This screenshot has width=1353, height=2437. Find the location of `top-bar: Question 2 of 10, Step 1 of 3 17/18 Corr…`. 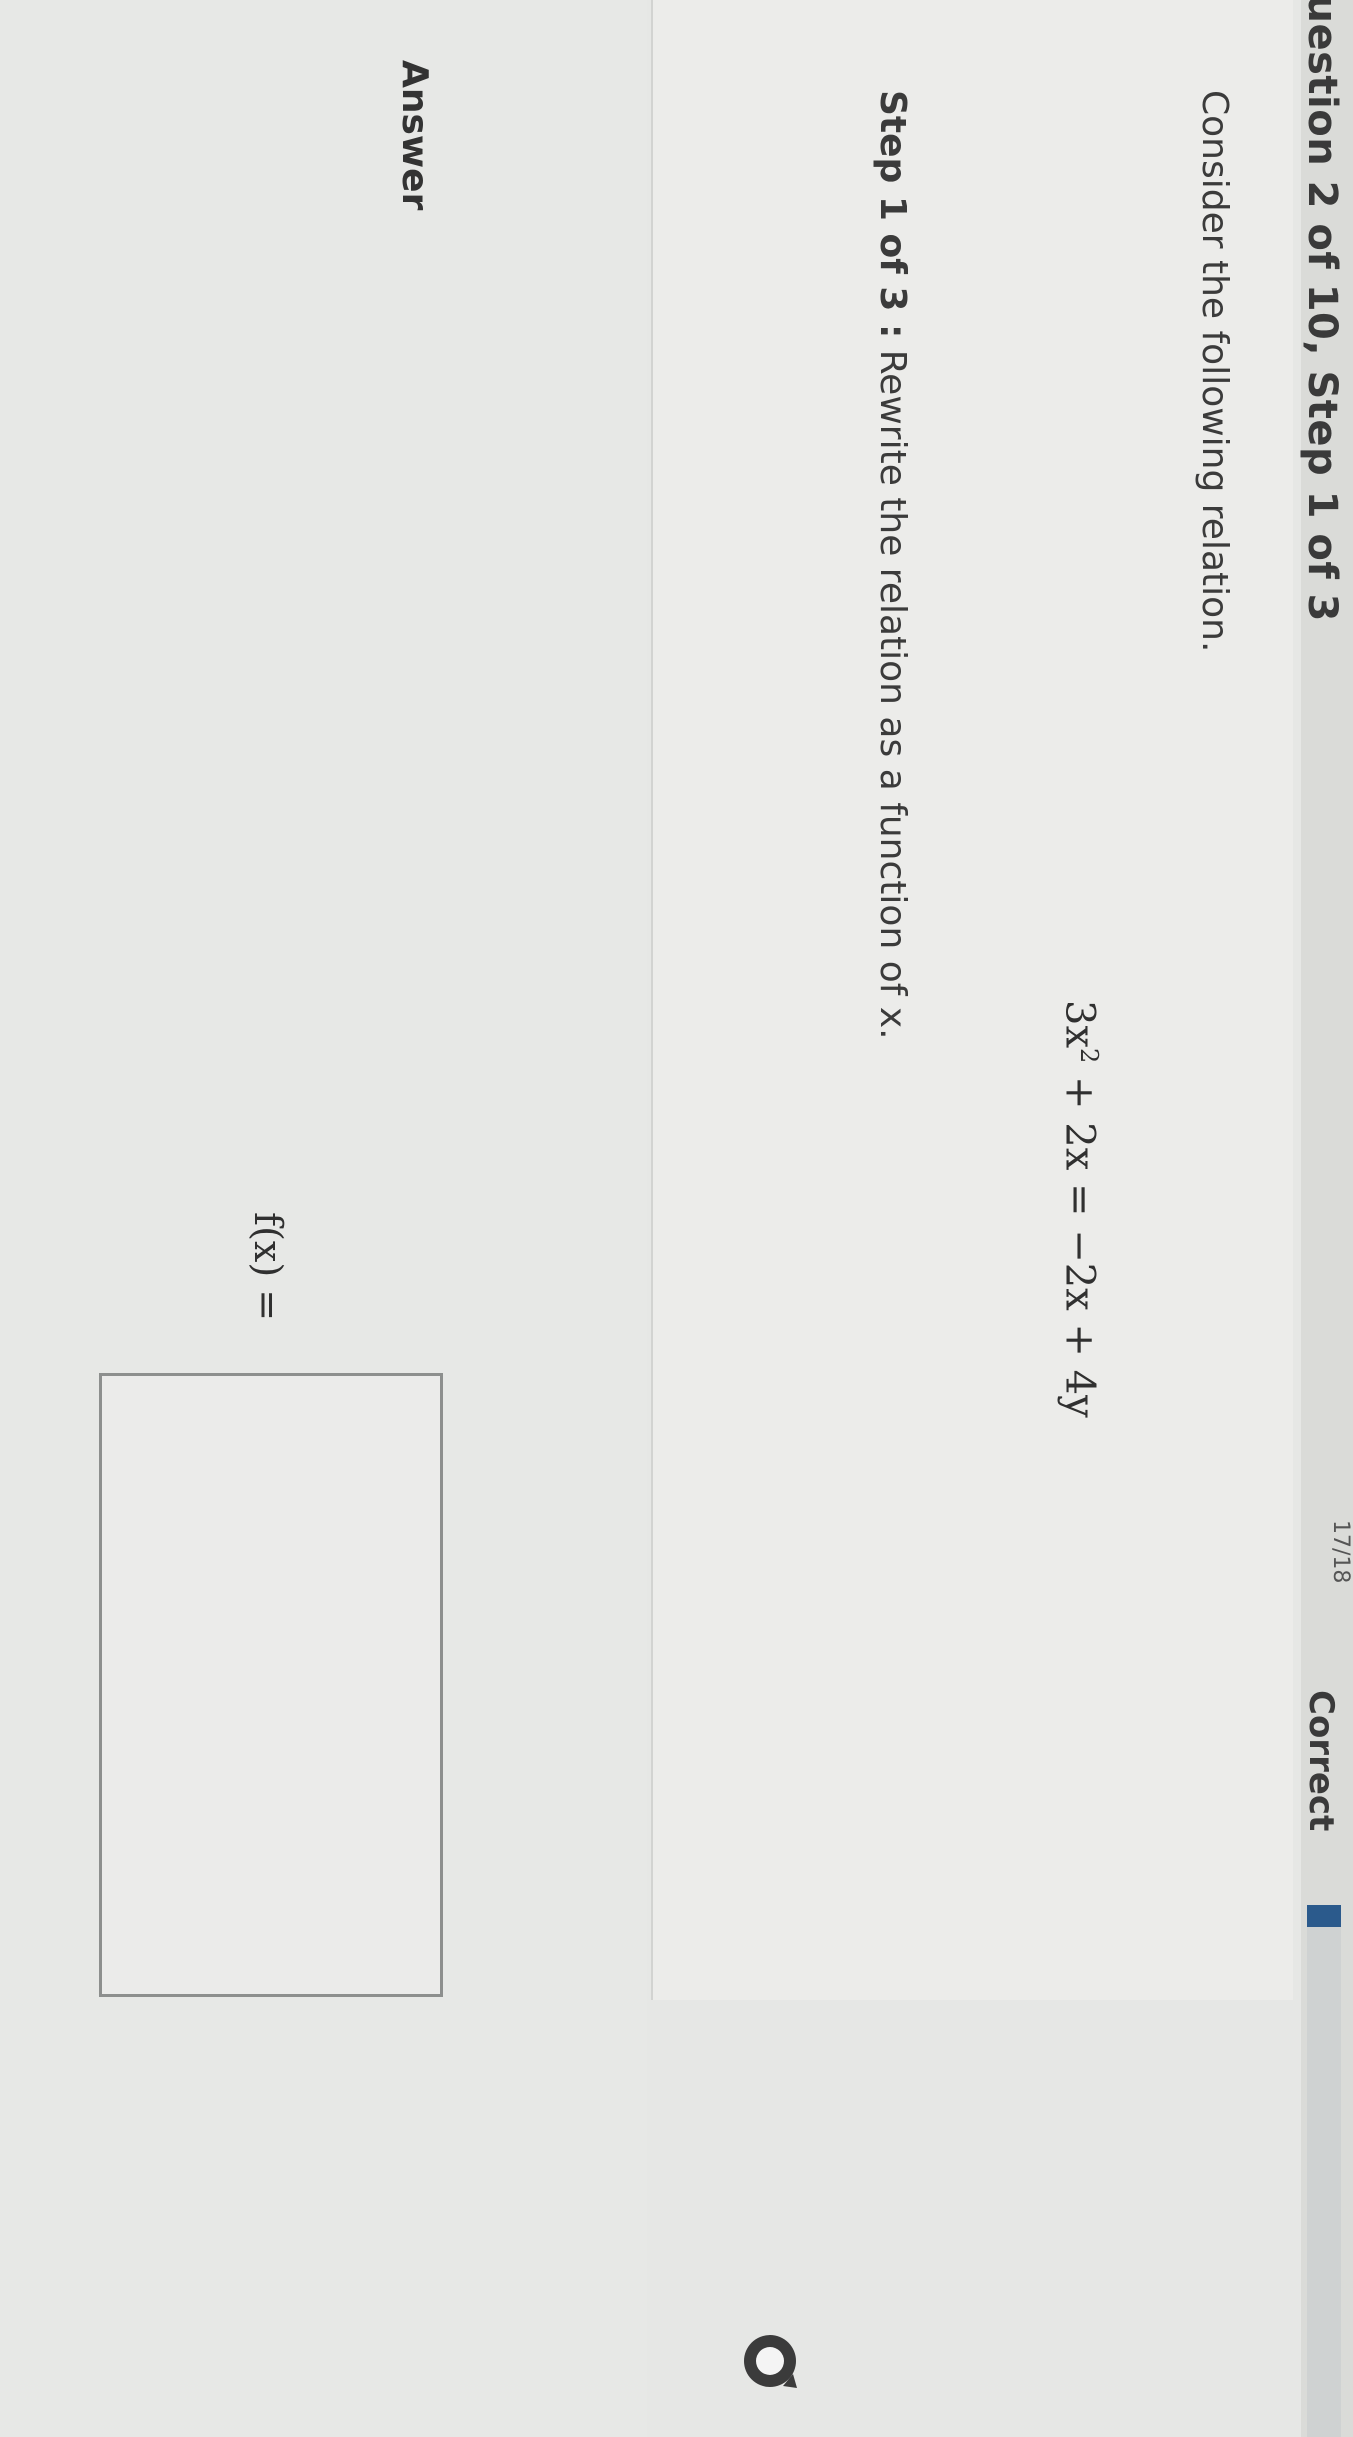

top-bar: Question 2 of 10, Step 1 of 3 17/18 Corr… is located at coordinates (1326, 1218).